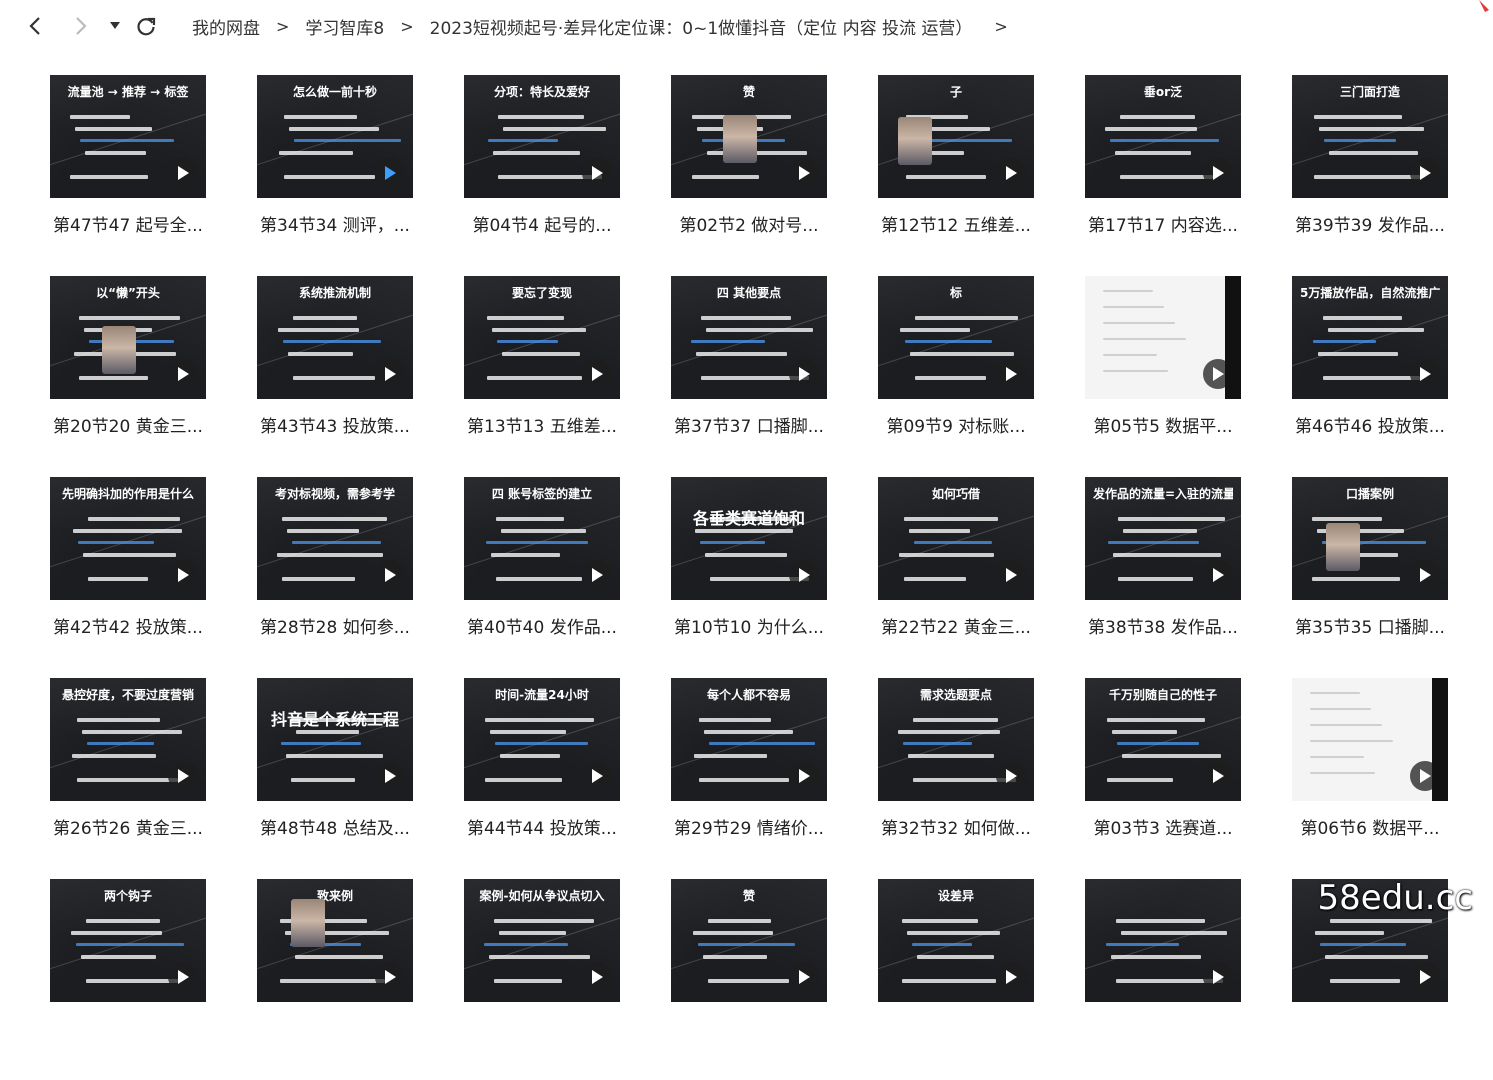 The height and width of the screenshot is (1080, 1493). What do you see at coordinates (542, 538) in the screenshot?
I see `video-thumbnail: 四 账号标签的建立` at bounding box center [542, 538].